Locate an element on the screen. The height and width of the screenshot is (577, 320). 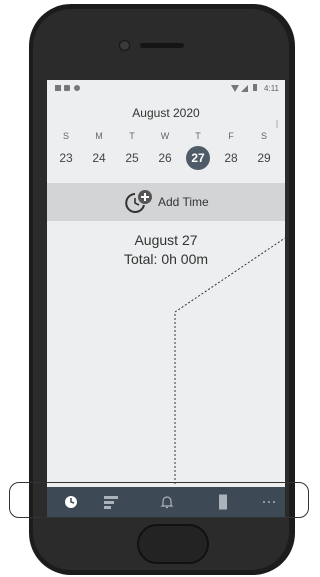
home-button is located at coordinates (173, 544).